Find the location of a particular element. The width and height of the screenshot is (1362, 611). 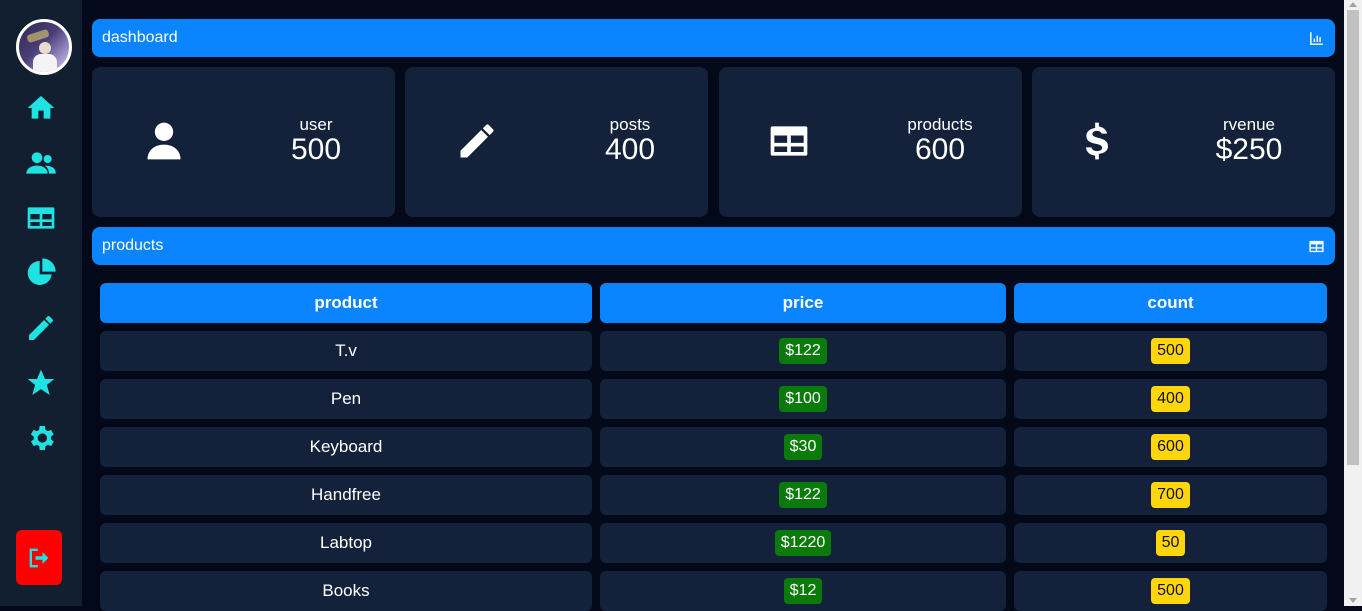

stat-card-products: products 600 is located at coordinates (870, 142).